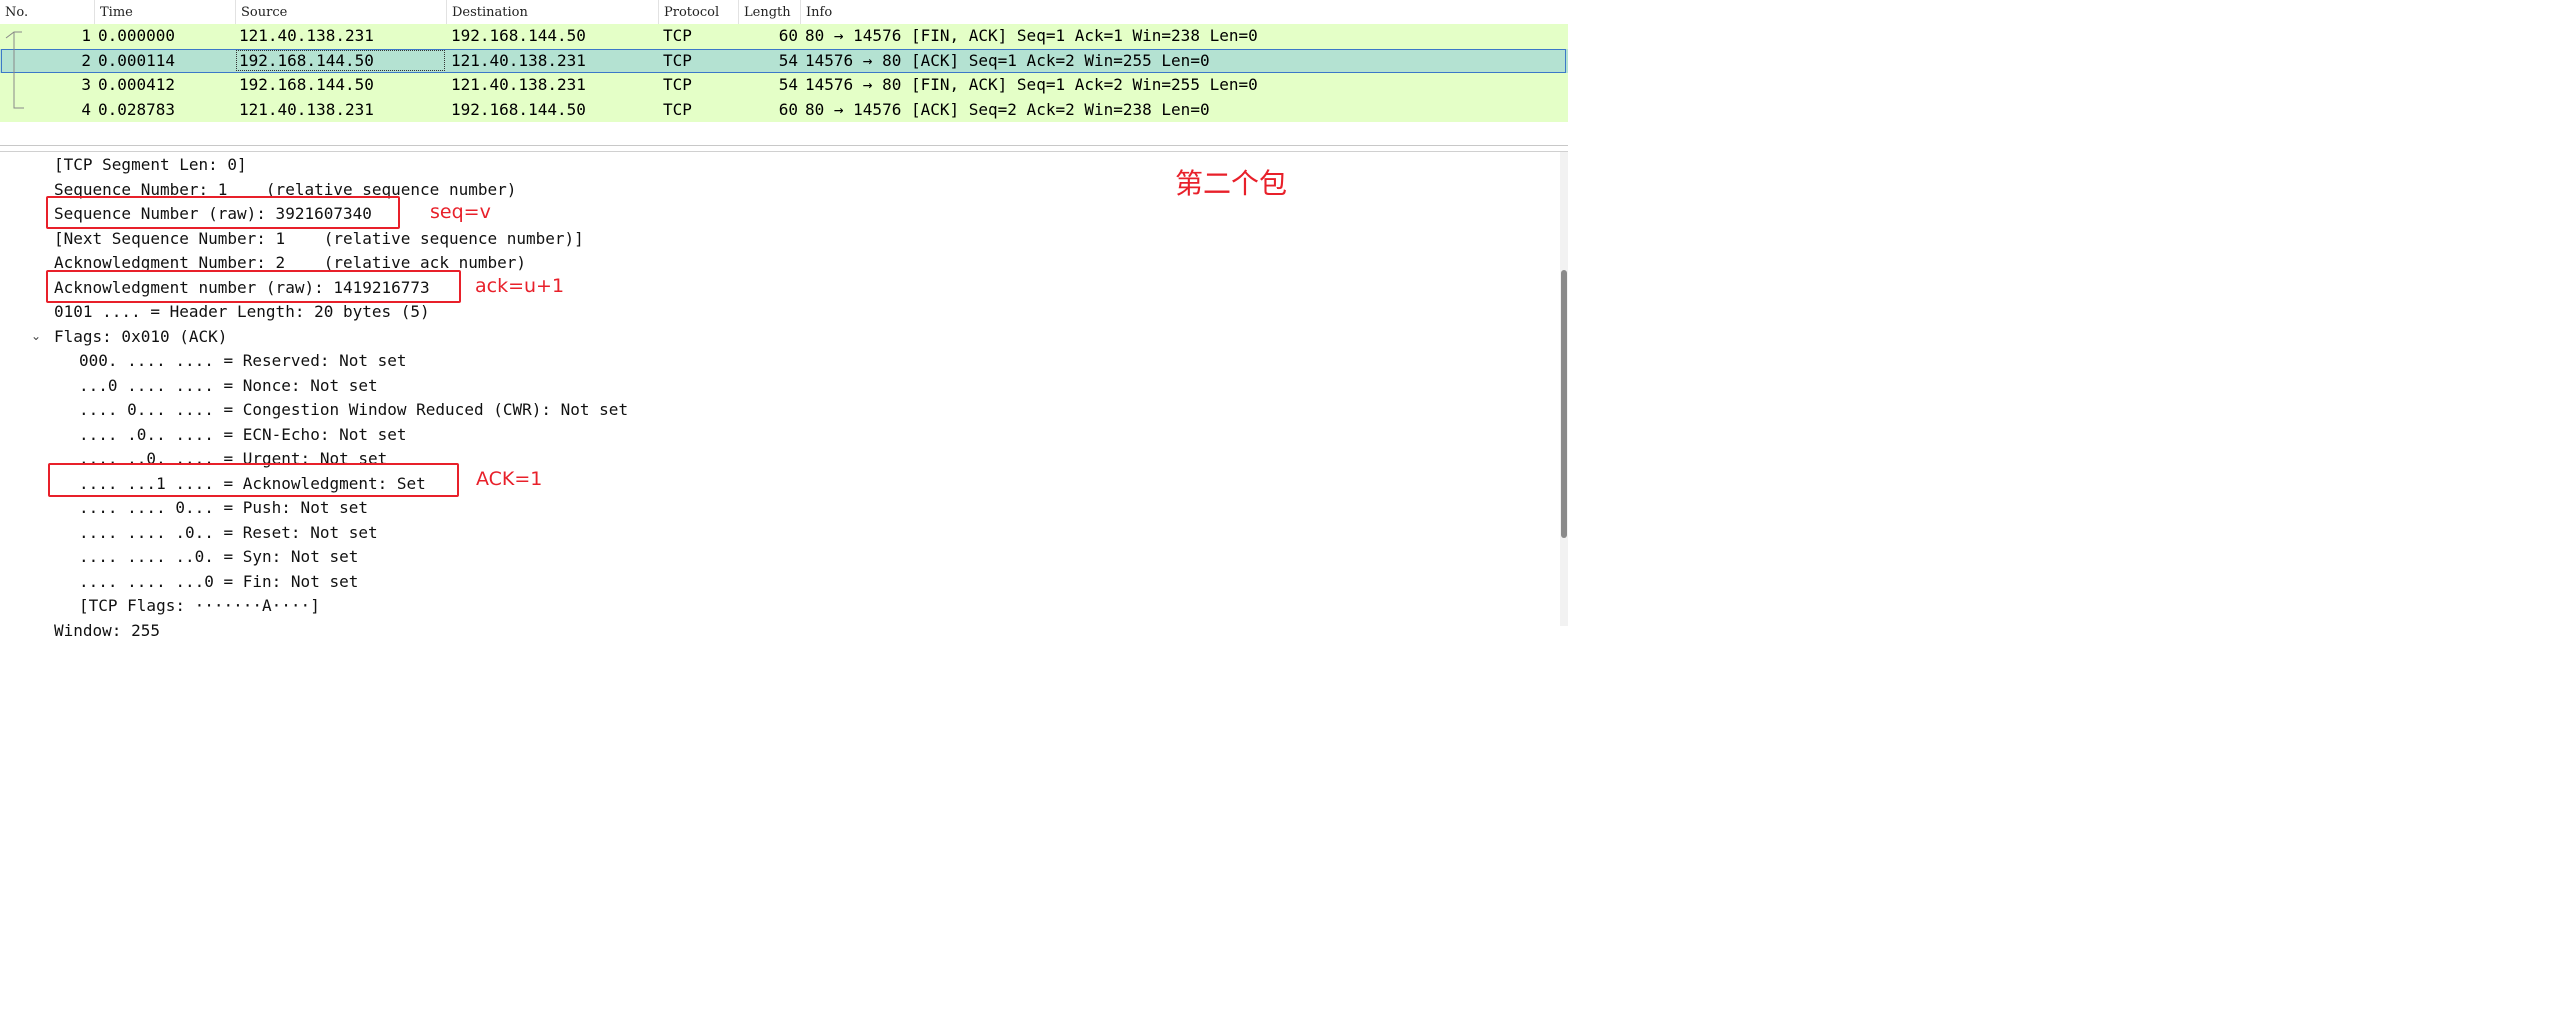  I want to click on tree-item-window: Window: 255, so click(107, 631).